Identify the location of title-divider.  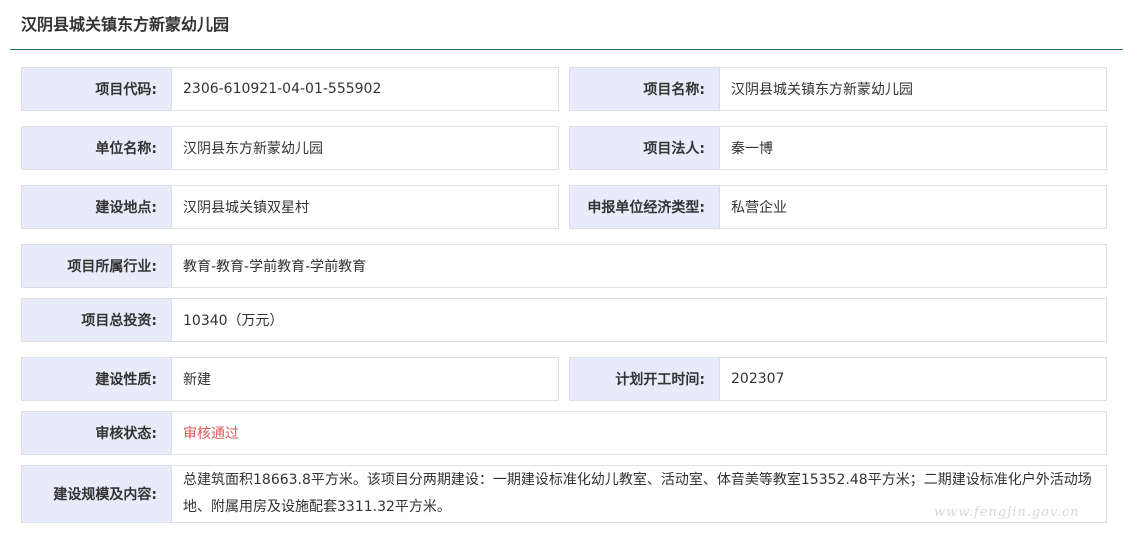
(566, 49).